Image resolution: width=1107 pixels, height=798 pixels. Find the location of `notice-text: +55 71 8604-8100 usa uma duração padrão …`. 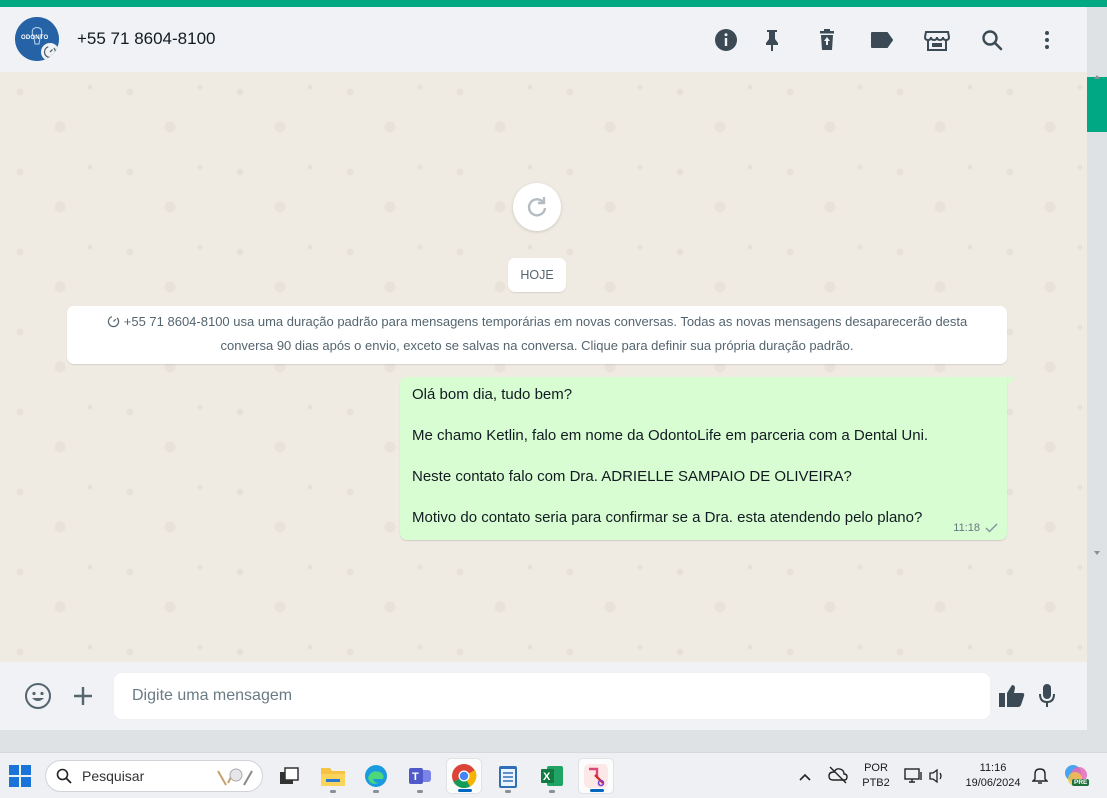

notice-text: +55 71 8604-8100 usa uma duração padrão … is located at coordinates (545, 333).